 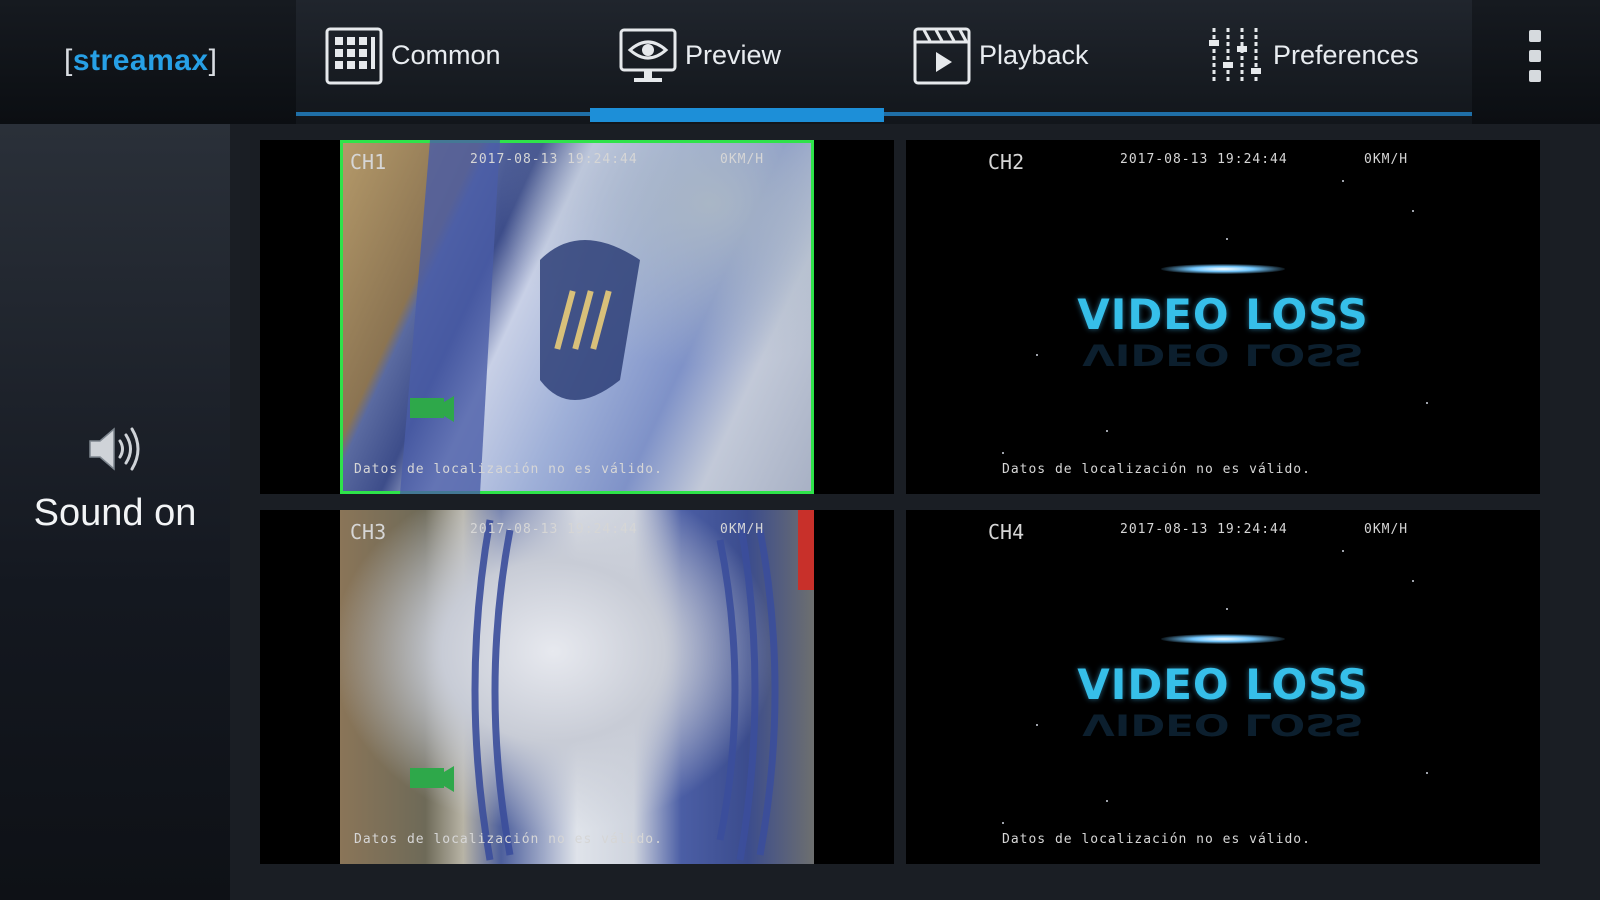 I want to click on tab-preferences: Preferences, so click(x=1325, y=62).